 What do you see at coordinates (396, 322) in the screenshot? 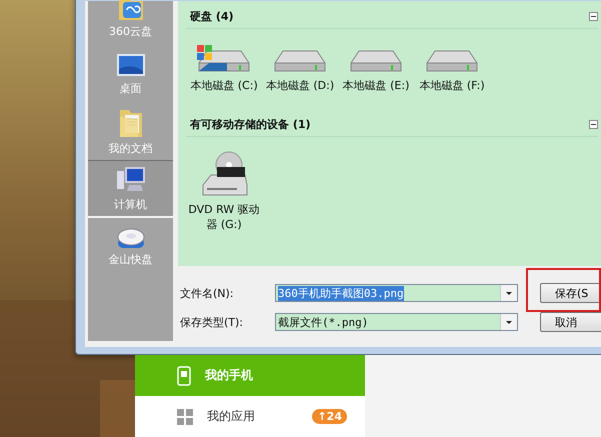
I see `combo-field: 截屏文件(*.png)` at bounding box center [396, 322].